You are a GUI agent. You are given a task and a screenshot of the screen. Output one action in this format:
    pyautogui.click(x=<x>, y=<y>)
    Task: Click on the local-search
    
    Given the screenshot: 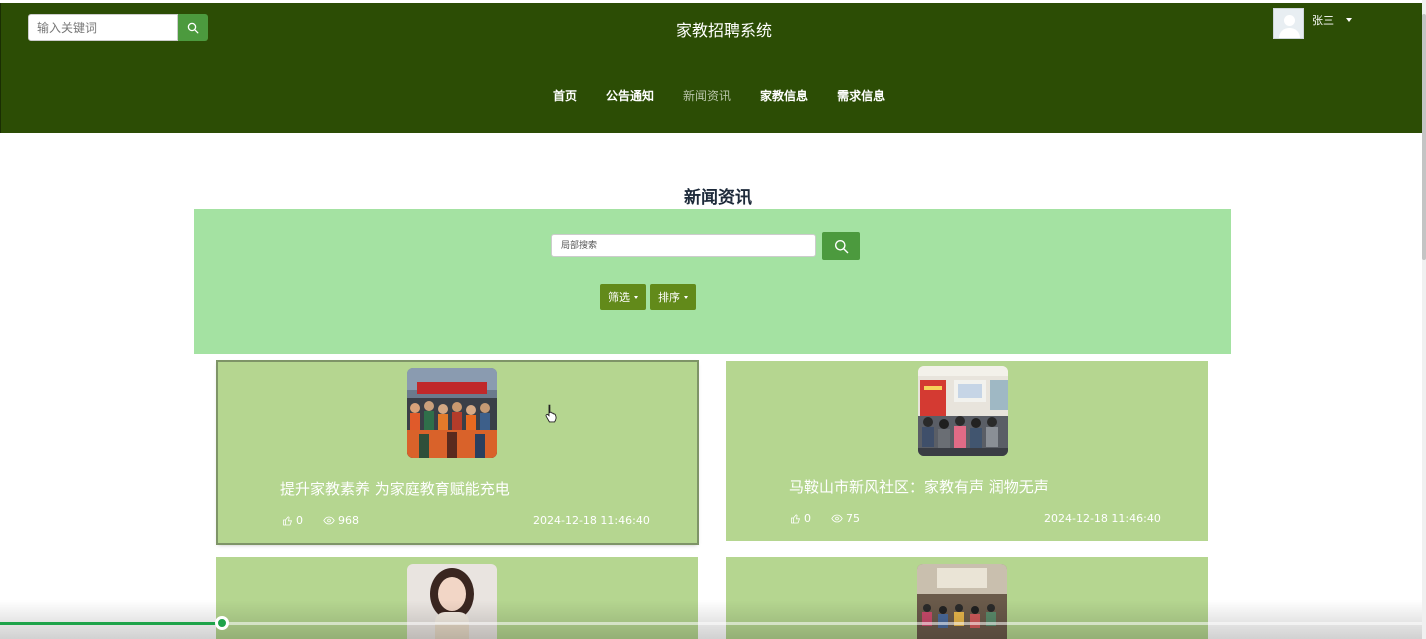 What is the action you would take?
    pyautogui.click(x=705, y=246)
    